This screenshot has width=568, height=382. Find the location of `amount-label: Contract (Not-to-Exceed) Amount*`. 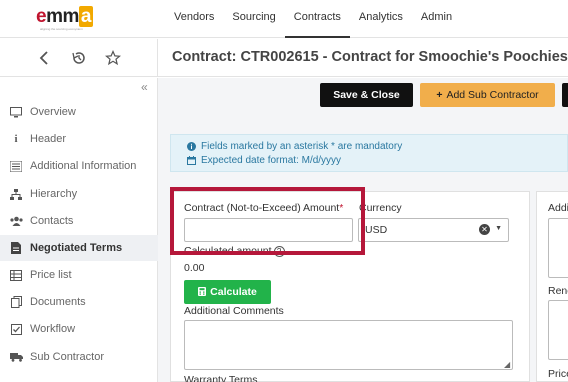

amount-label: Contract (Not-to-Exceed) Amount* is located at coordinates (263, 208).